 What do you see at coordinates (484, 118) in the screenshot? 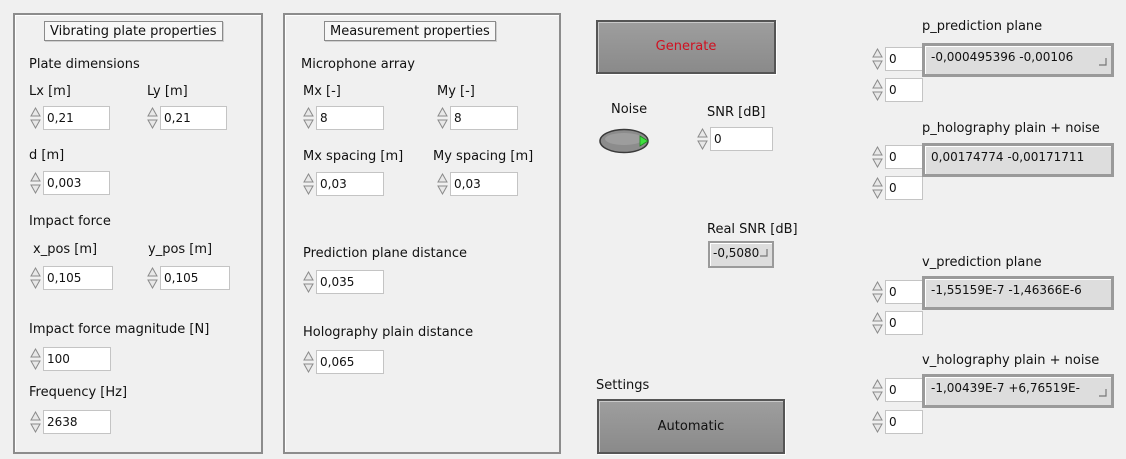
I see `my-input: 8` at bounding box center [484, 118].